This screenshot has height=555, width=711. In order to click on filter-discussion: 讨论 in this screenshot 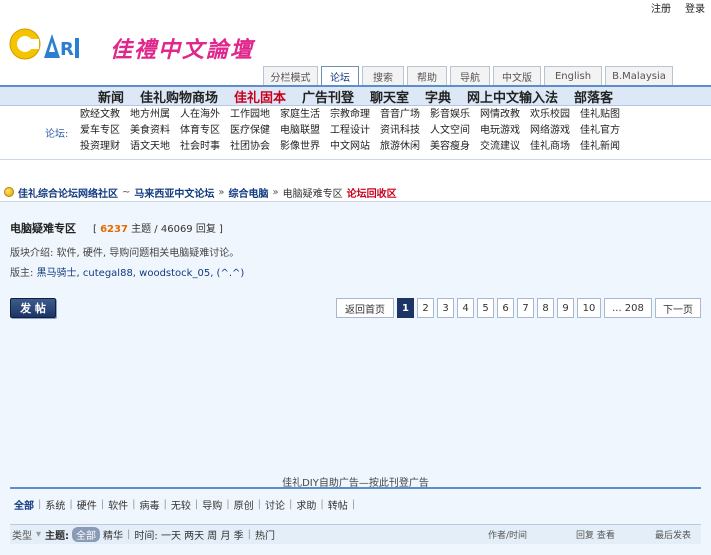, I will do `click(275, 504)`.